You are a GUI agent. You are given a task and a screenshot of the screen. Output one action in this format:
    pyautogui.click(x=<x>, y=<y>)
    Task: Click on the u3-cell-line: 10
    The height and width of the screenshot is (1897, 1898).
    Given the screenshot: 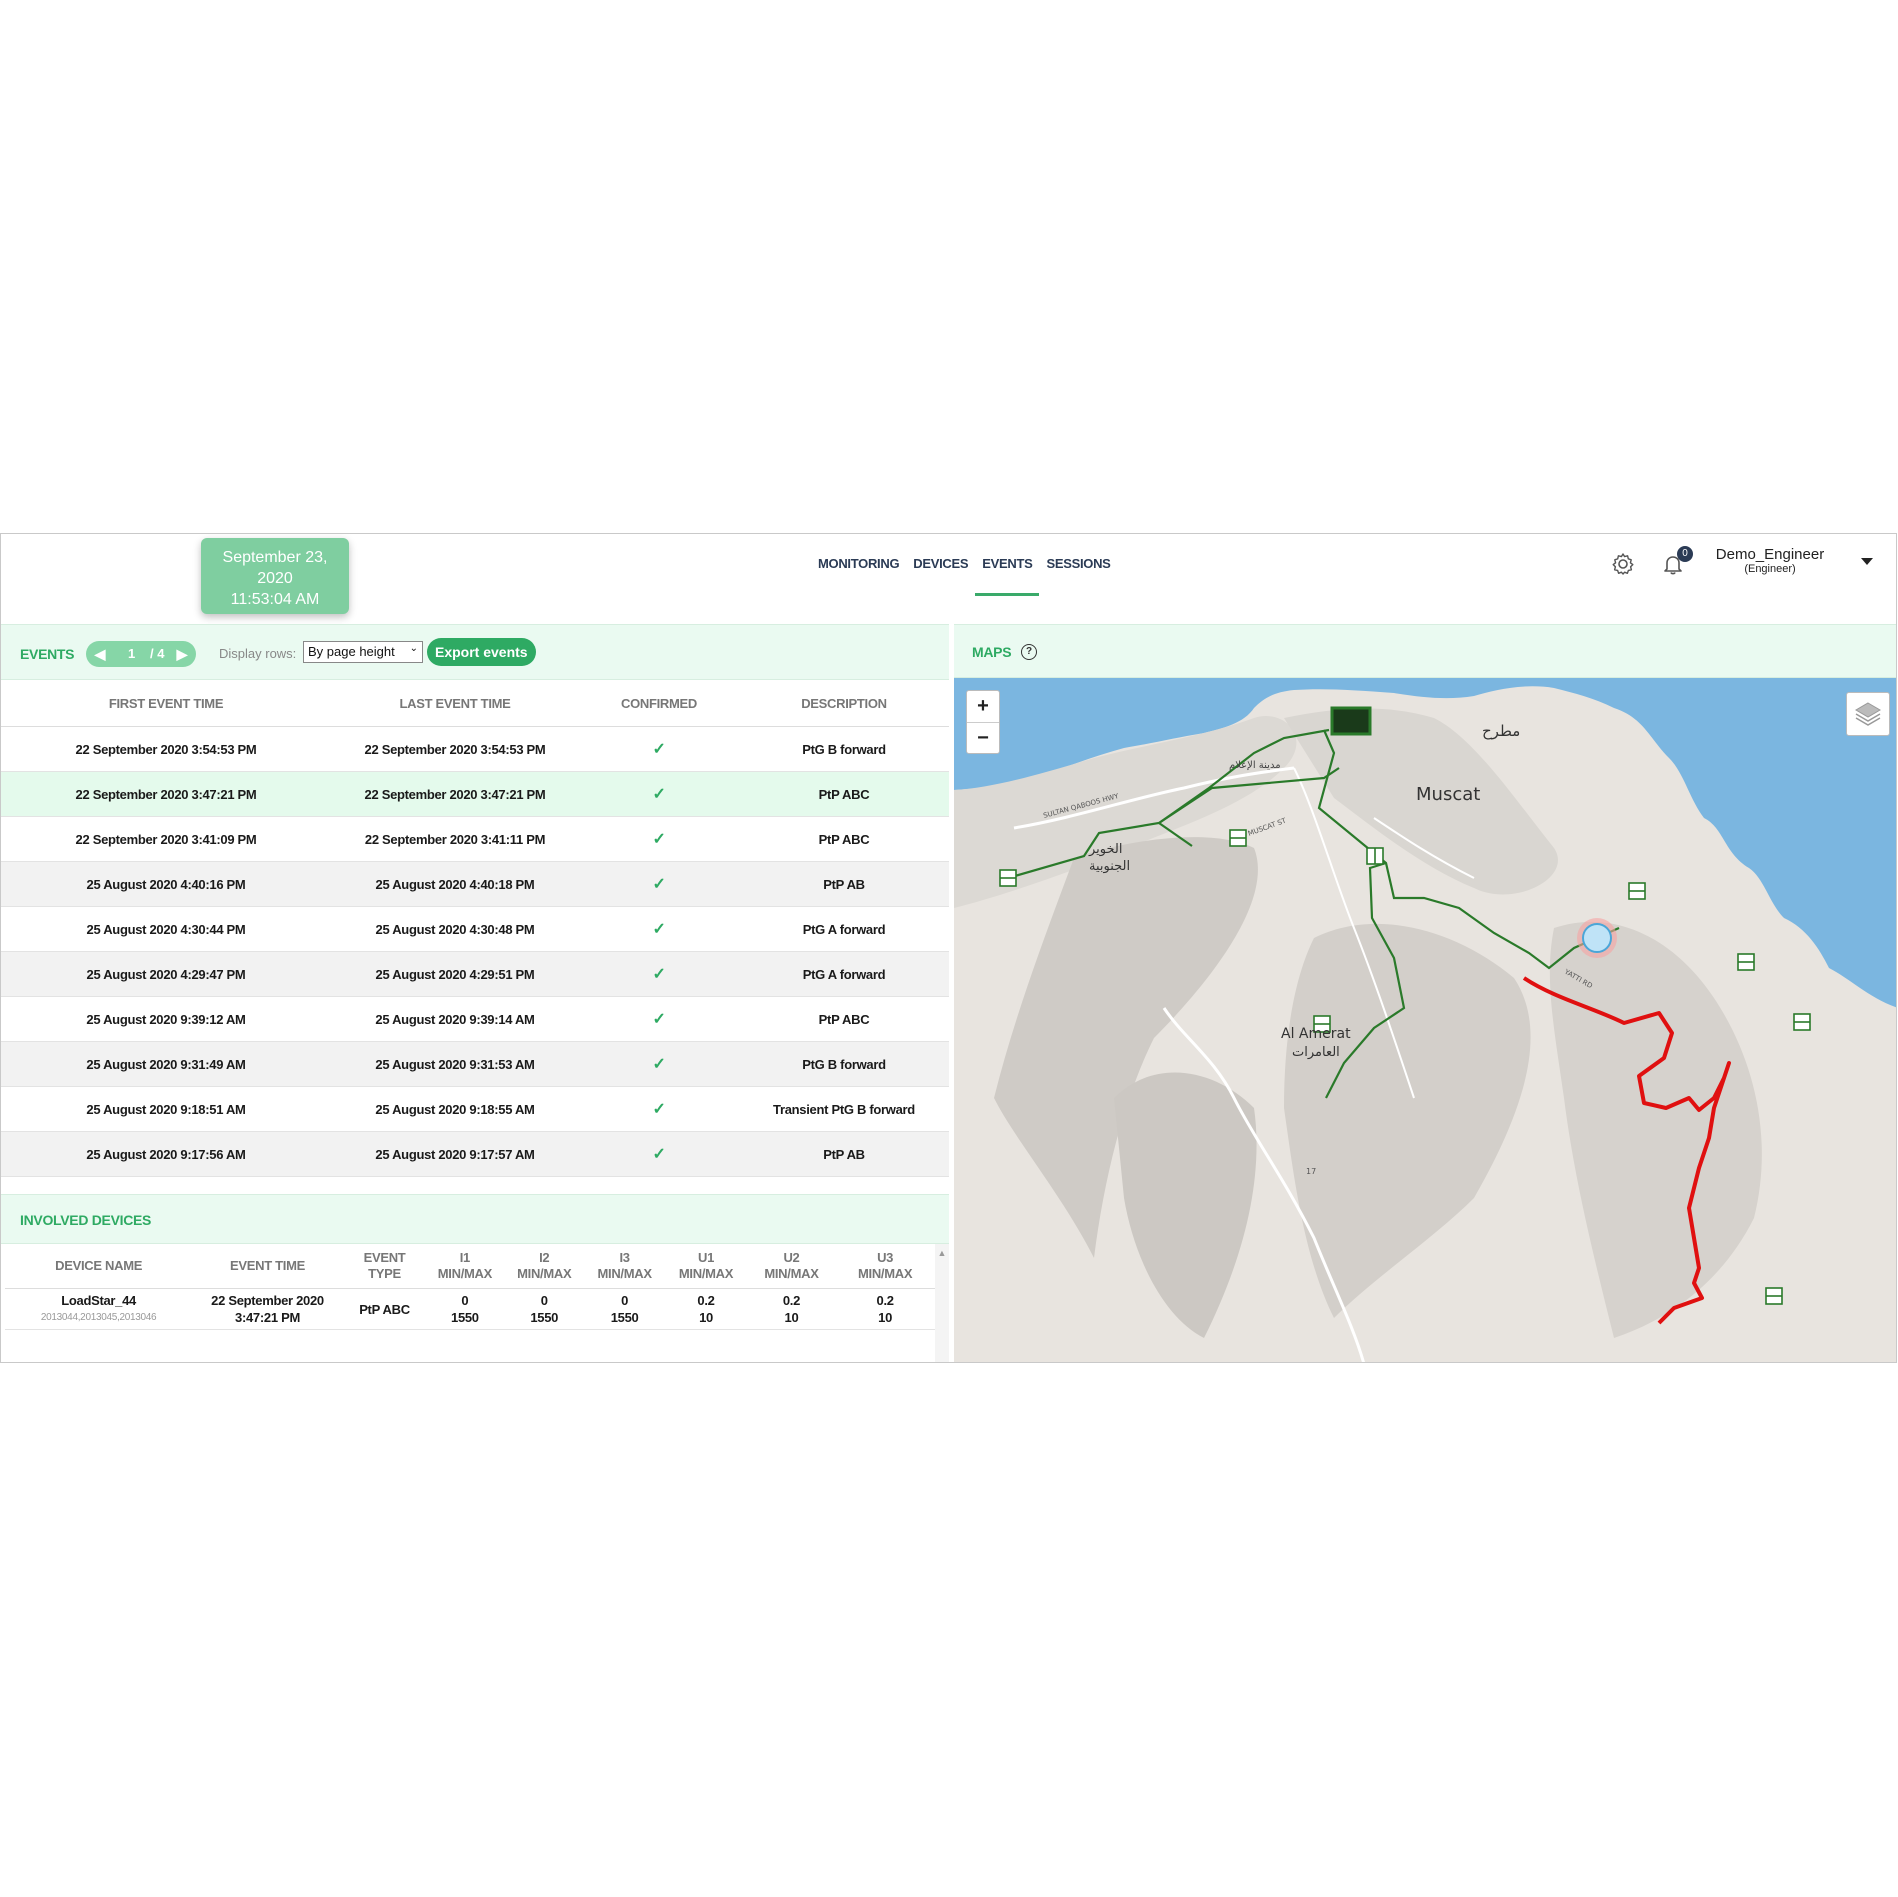 What is the action you would take?
    pyautogui.click(x=885, y=1317)
    